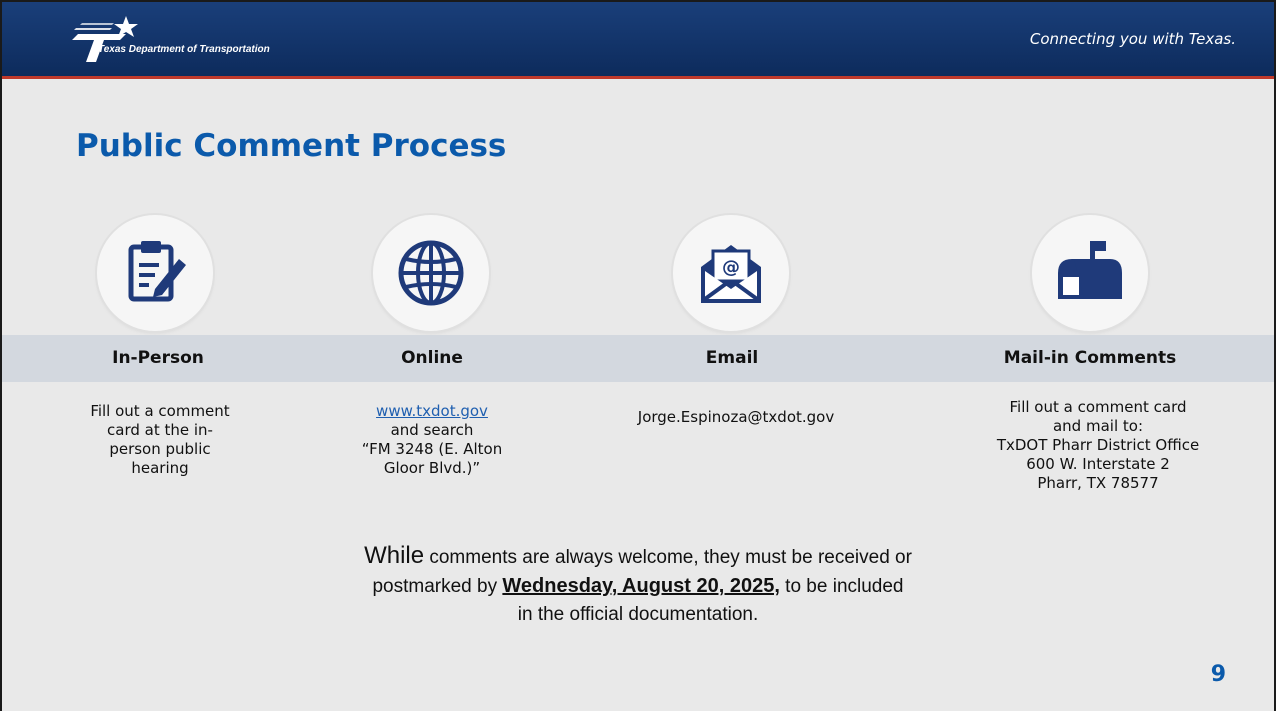 The width and height of the screenshot is (1276, 713). I want to click on email-heading: Email, so click(732, 358).